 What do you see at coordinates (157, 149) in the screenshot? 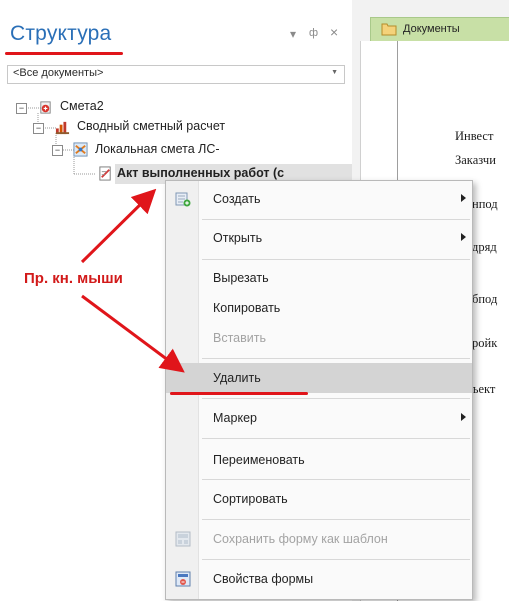
I see `tree-item-label: Локальная смета ЛС-` at bounding box center [157, 149].